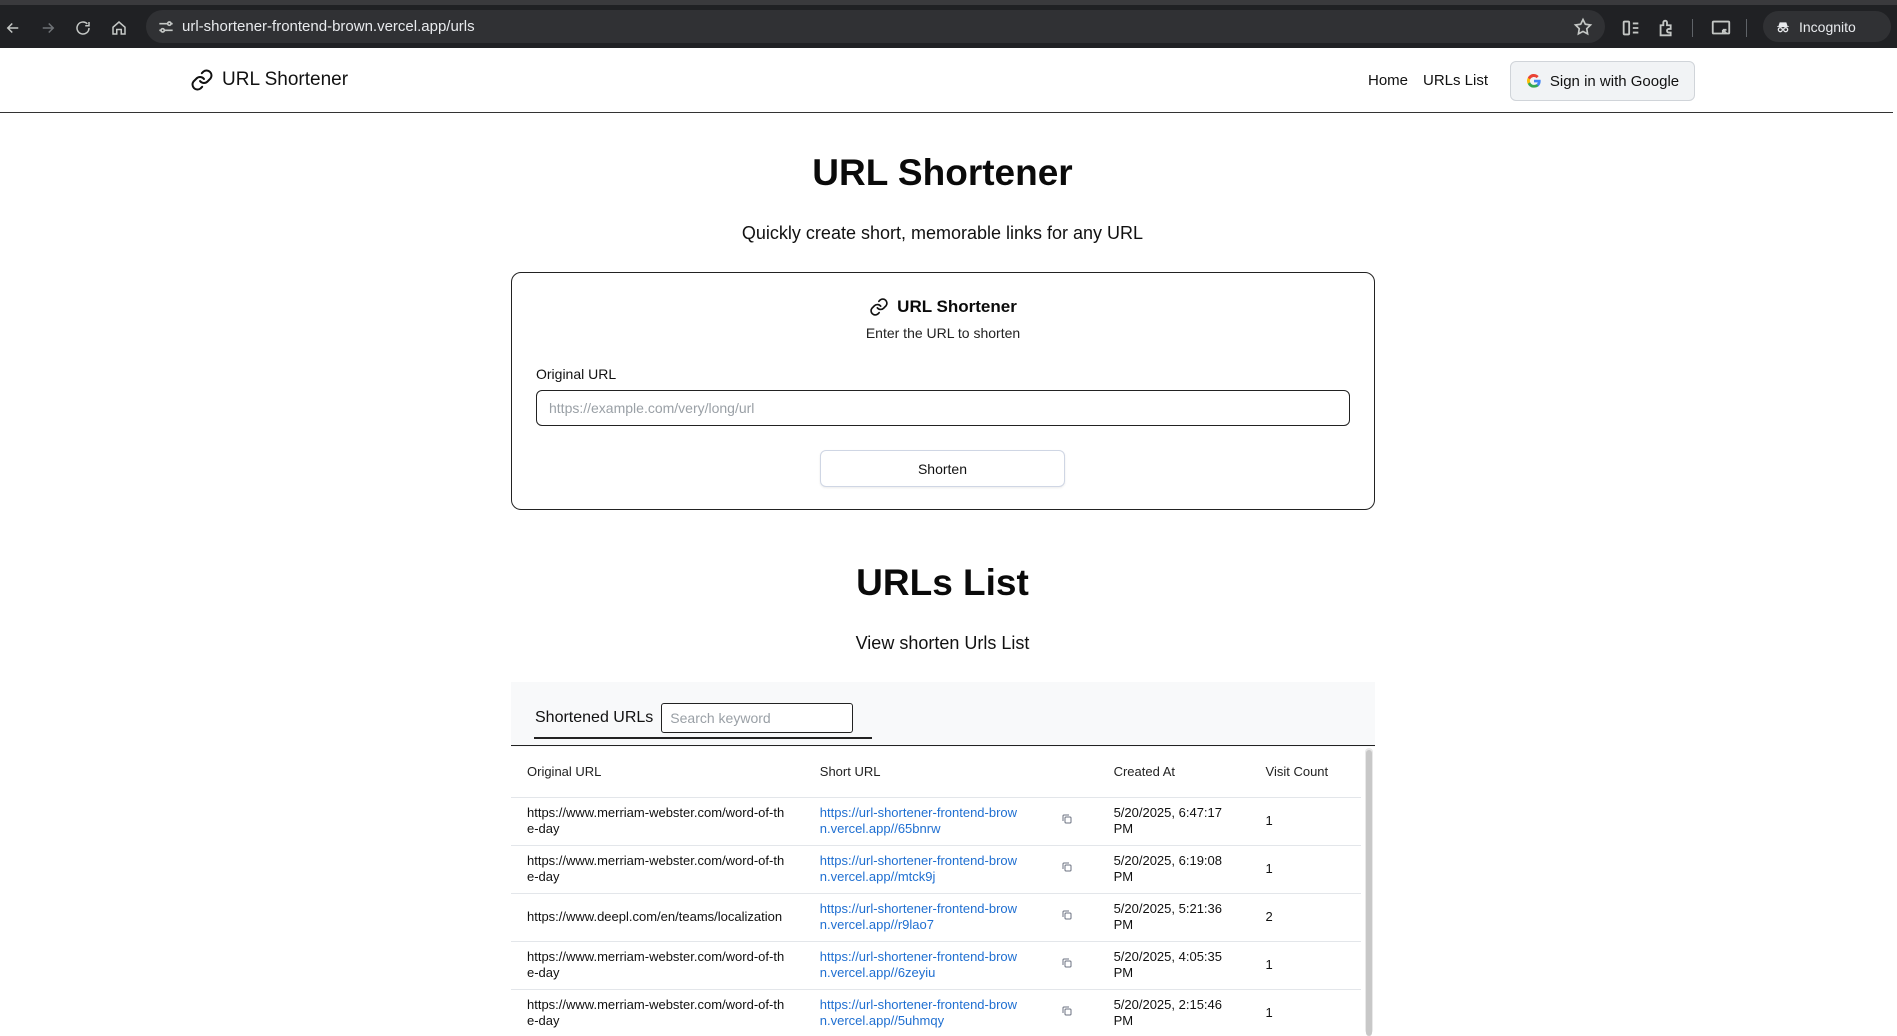 The width and height of the screenshot is (1897, 1036). What do you see at coordinates (1369, 893) in the screenshot?
I see `table-scrollbar-thumb` at bounding box center [1369, 893].